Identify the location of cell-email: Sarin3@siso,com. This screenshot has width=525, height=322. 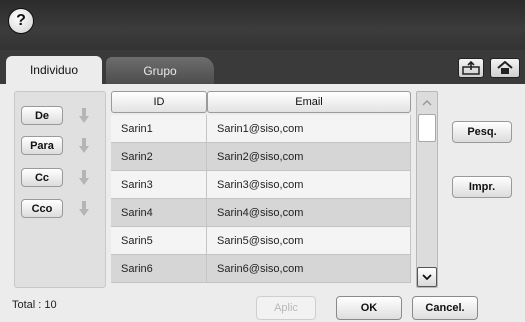
(309, 184).